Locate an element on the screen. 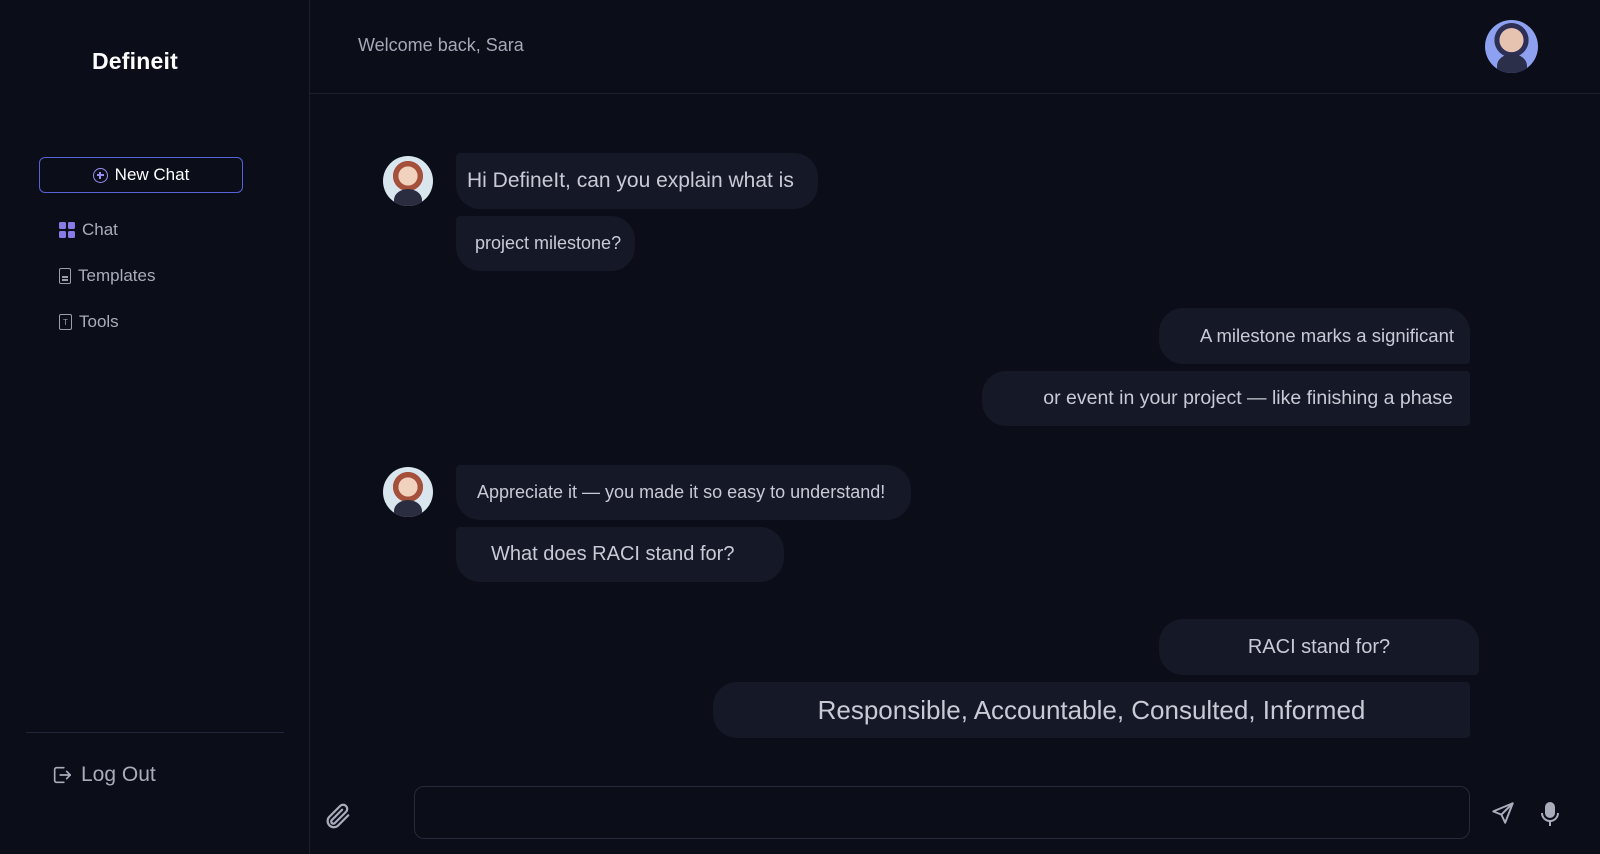 This screenshot has height=854, width=1600. document-icon is located at coordinates (65, 276).